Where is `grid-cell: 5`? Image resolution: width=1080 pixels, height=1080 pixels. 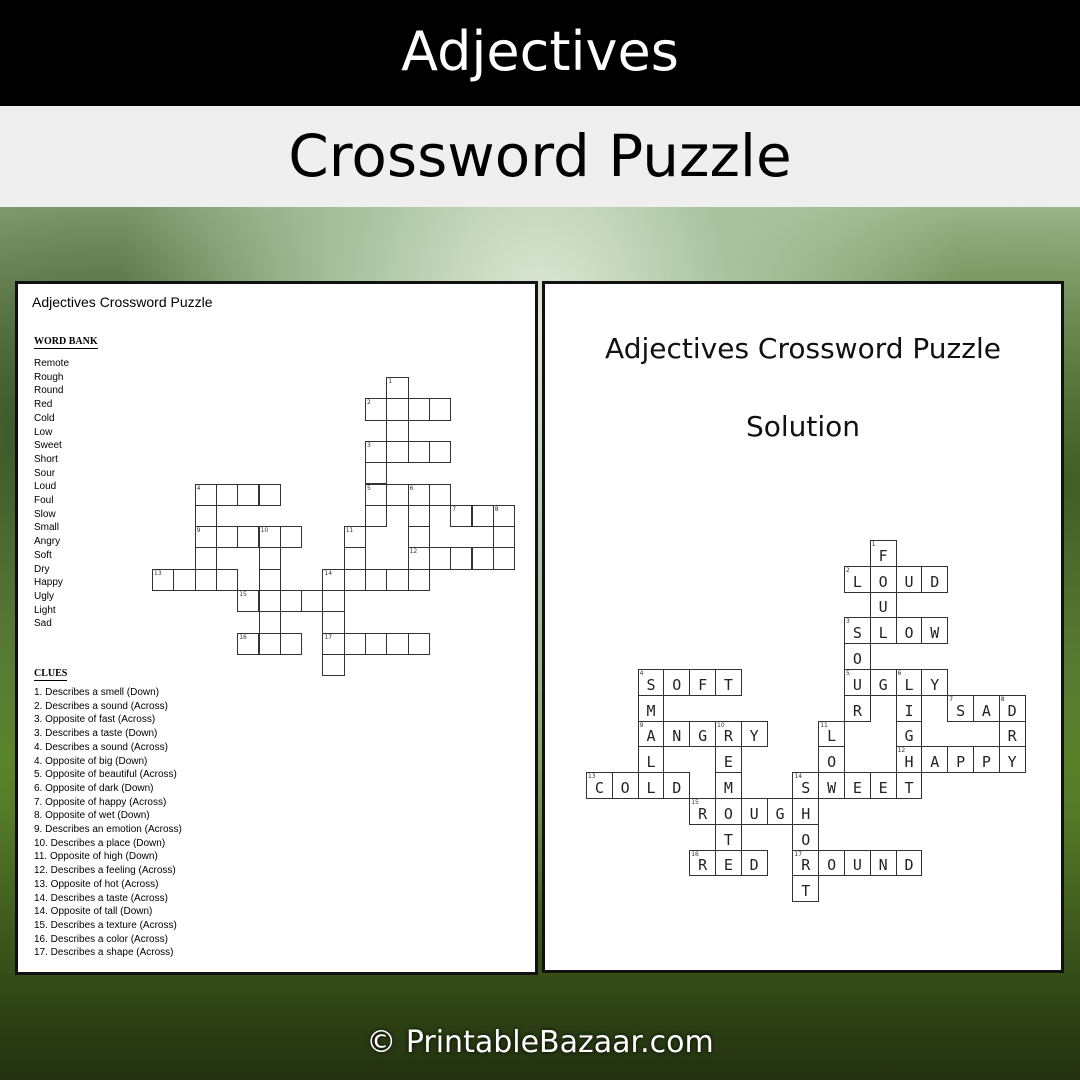 grid-cell: 5 is located at coordinates (376, 494).